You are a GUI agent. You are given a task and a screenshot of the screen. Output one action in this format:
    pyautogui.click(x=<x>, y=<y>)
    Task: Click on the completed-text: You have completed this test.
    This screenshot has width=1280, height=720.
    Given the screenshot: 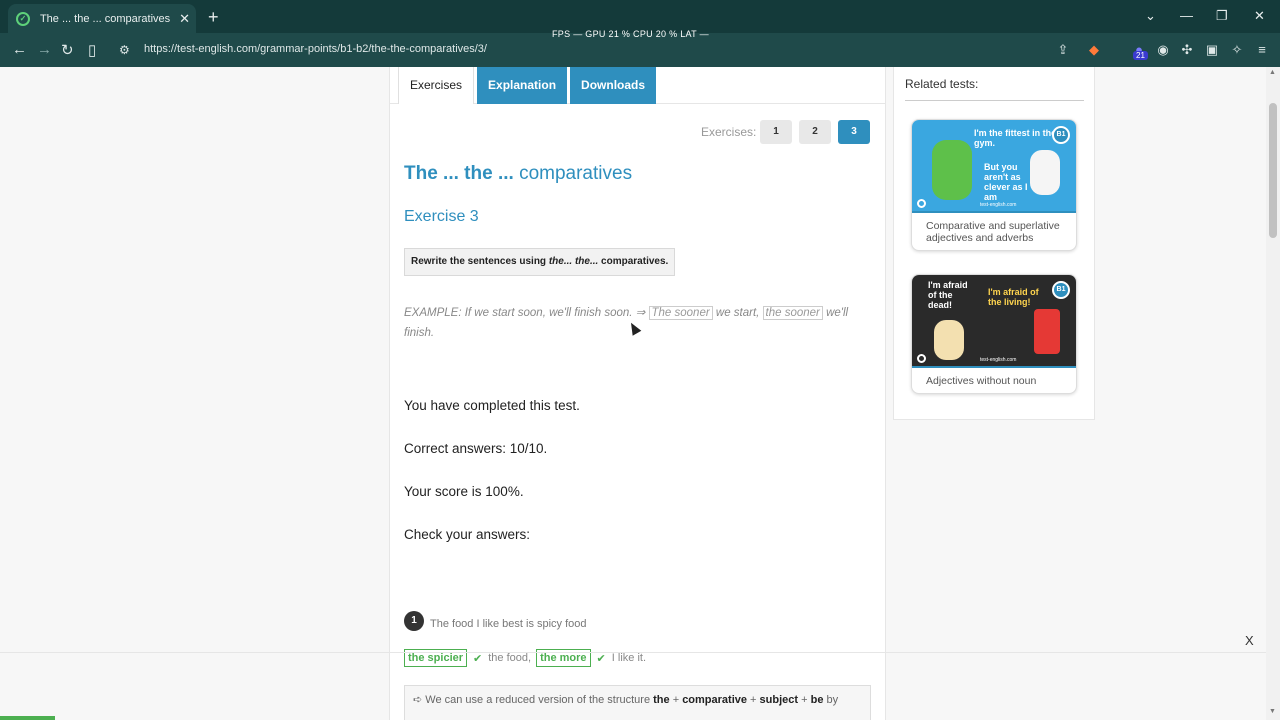 What is the action you would take?
    pyautogui.click(x=492, y=405)
    